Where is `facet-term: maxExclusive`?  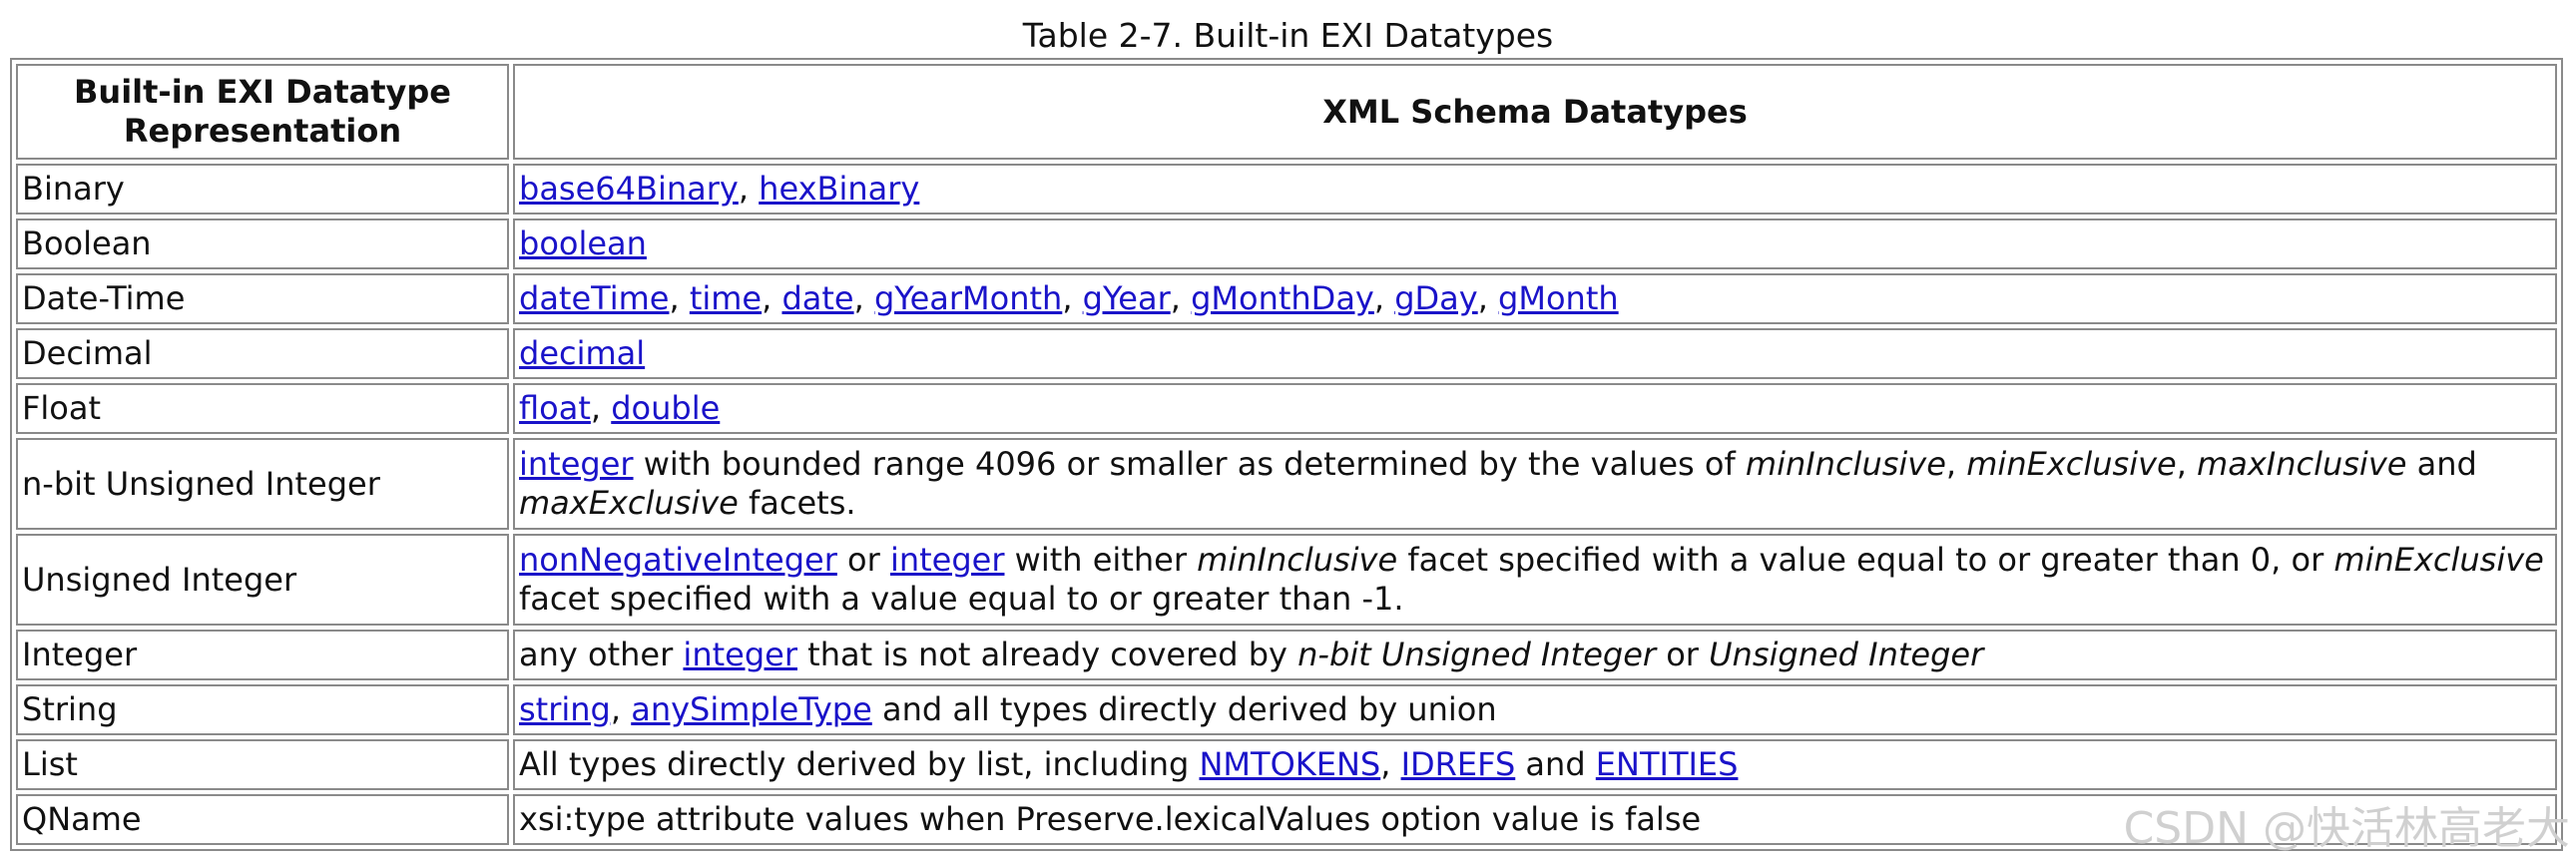
facet-term: maxExclusive is located at coordinates (629, 503).